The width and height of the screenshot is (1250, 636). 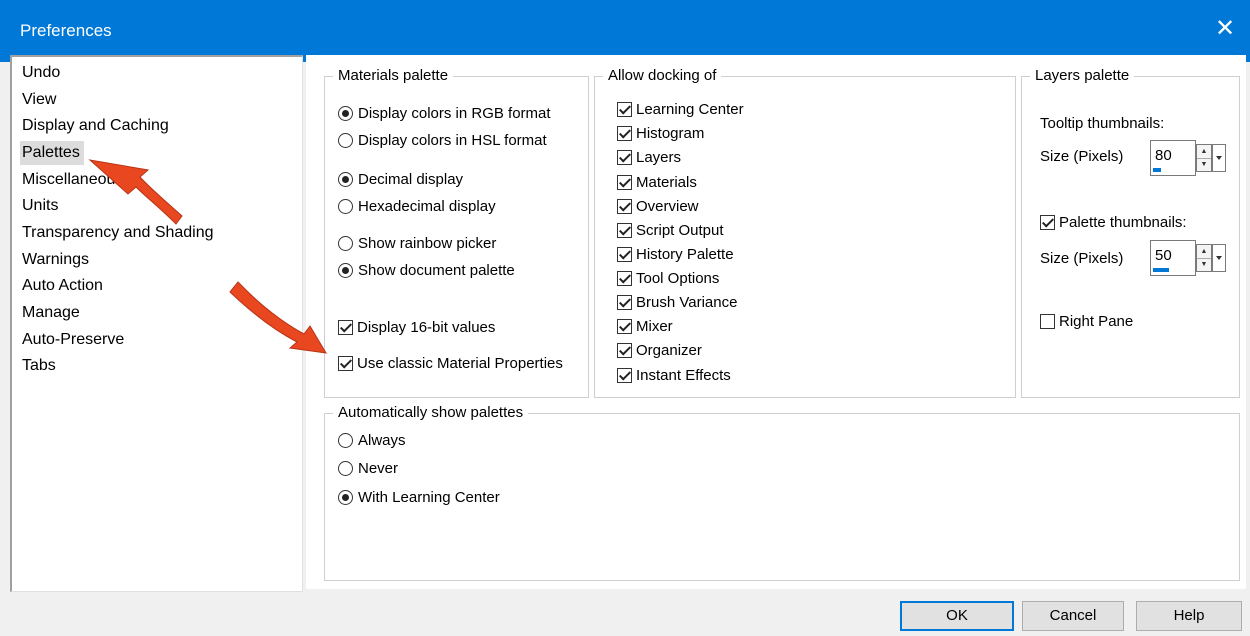 What do you see at coordinates (135, 192) in the screenshot?
I see `arrow-to-palettes` at bounding box center [135, 192].